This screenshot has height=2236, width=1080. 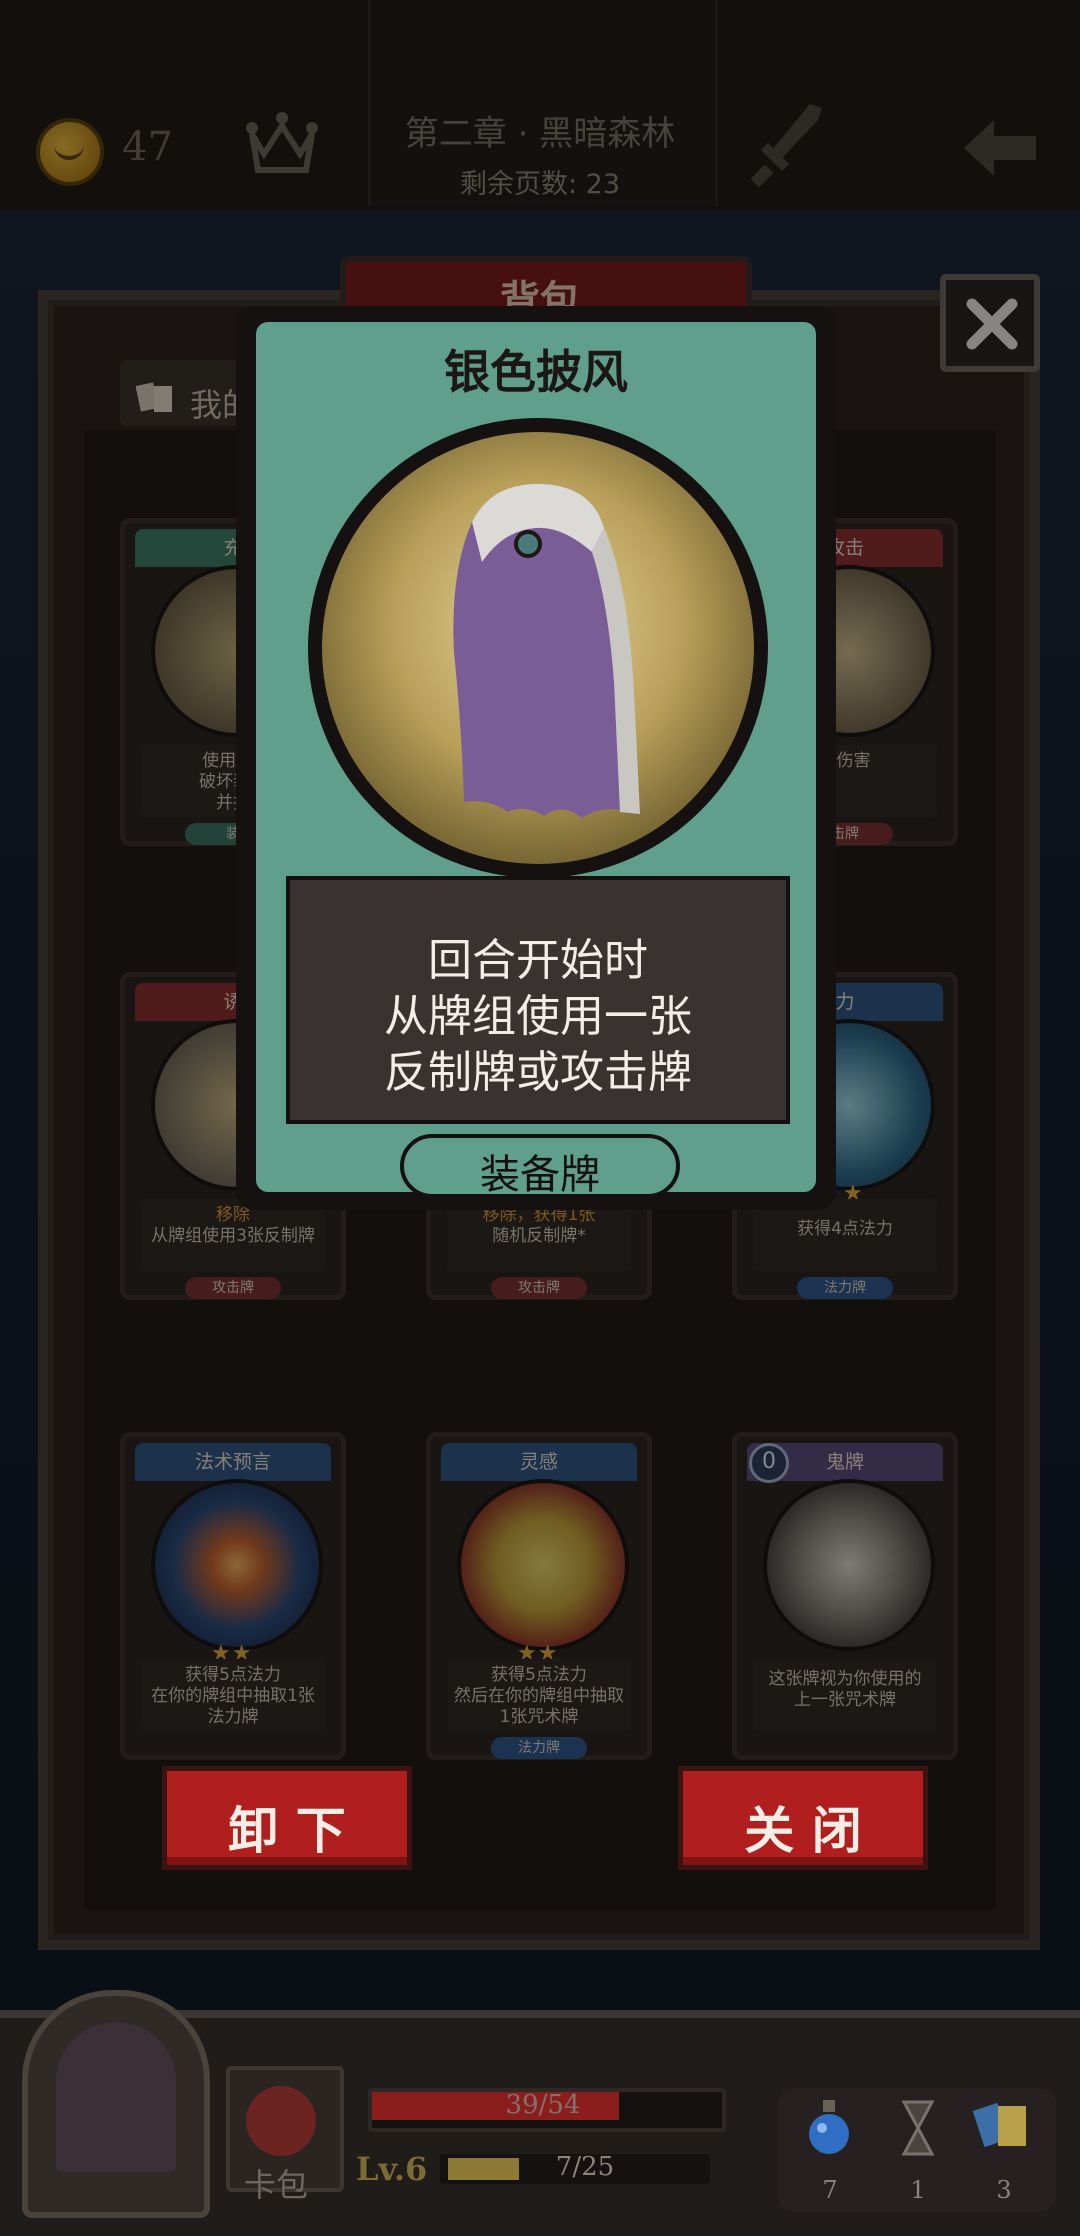 What do you see at coordinates (546, 650) in the screenshot?
I see `cloak-icon` at bounding box center [546, 650].